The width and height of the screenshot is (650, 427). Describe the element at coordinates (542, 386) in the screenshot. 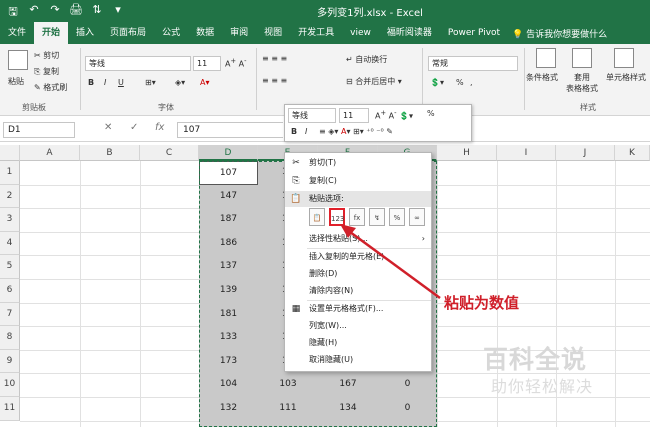

I see `watermark-subtitle: 助你轻松解决` at that location.